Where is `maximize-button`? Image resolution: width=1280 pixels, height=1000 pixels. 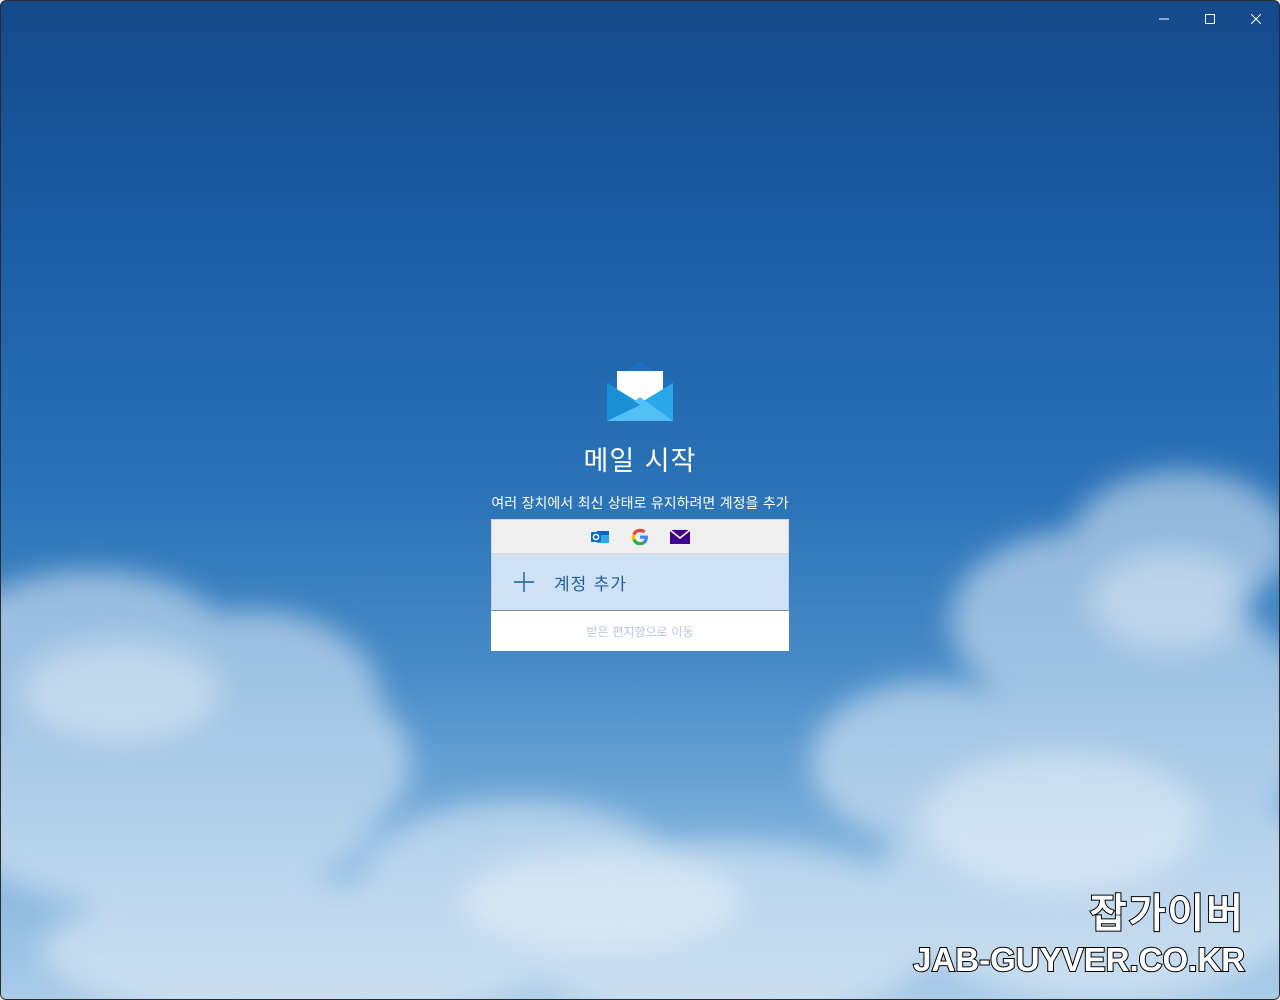
maximize-button is located at coordinates (1210, 19).